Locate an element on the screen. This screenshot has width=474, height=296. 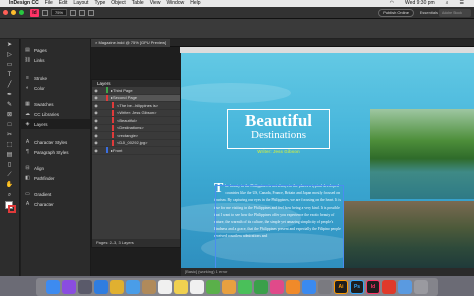
mail-icon is located at coordinates (133, 287).